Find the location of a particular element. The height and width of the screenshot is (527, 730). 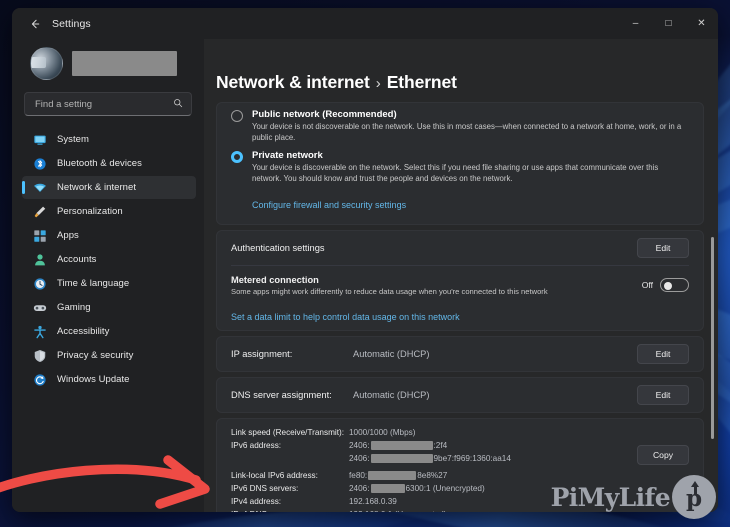

metered-toggle-group: Off is located at coordinates (665, 285).